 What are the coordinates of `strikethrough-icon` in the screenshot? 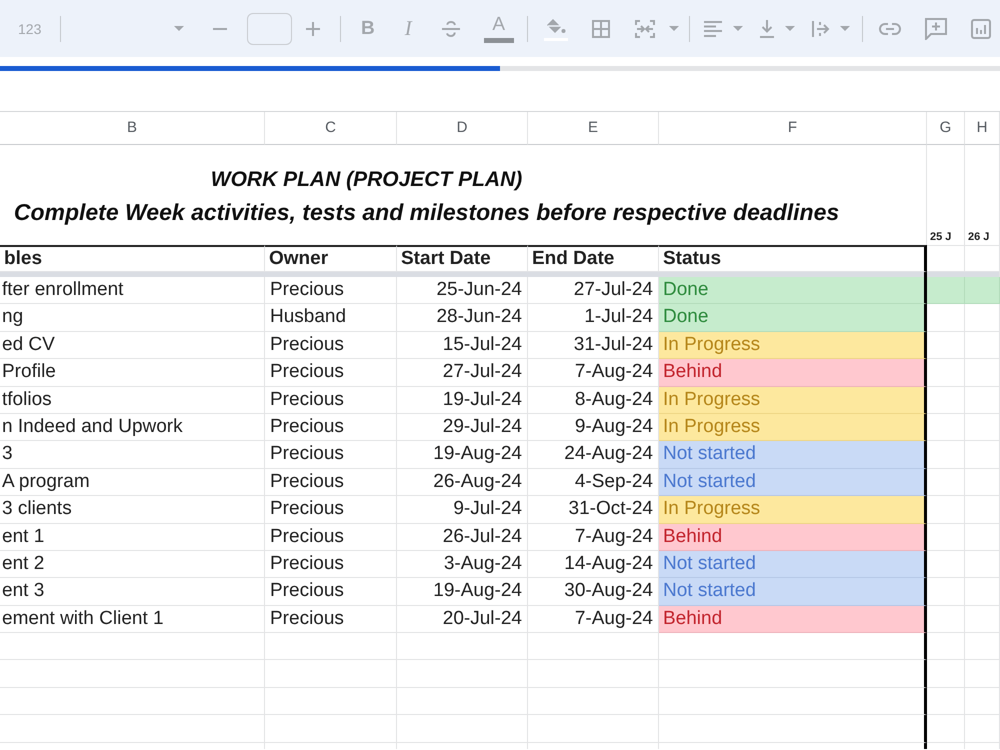 It's located at (450, 29).